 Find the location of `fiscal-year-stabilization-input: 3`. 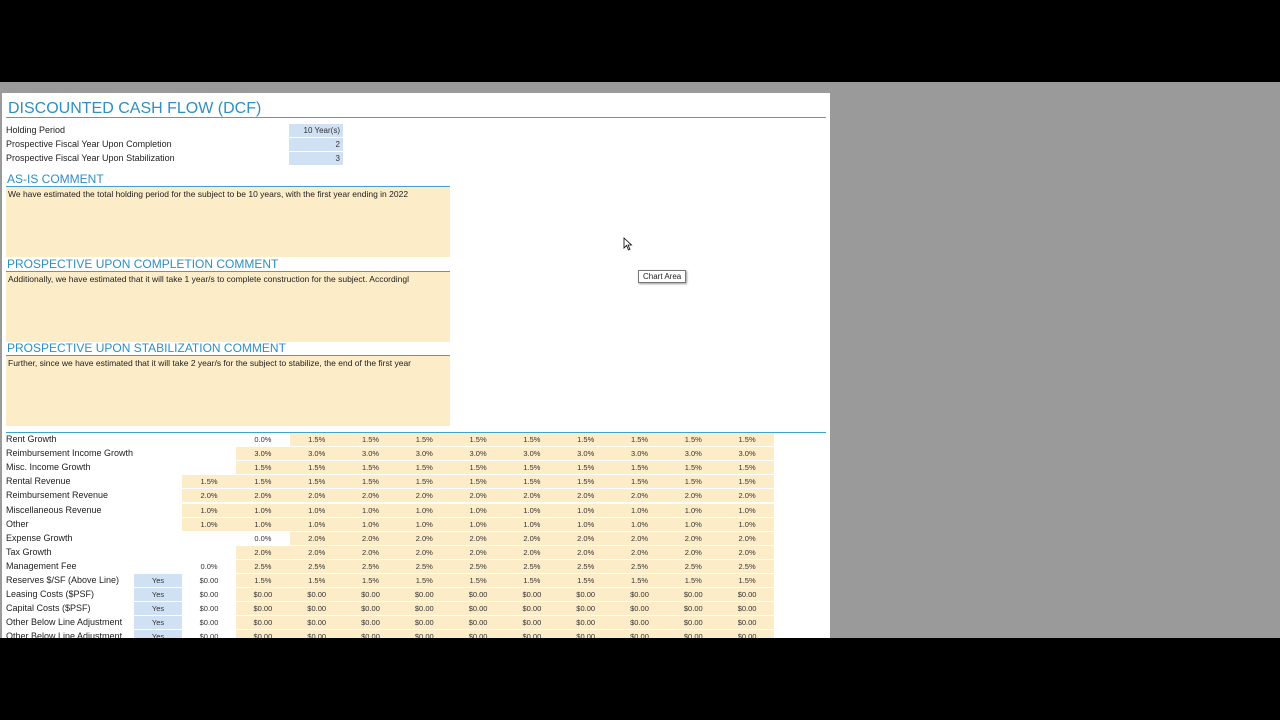

fiscal-year-stabilization-input: 3 is located at coordinates (316, 158).